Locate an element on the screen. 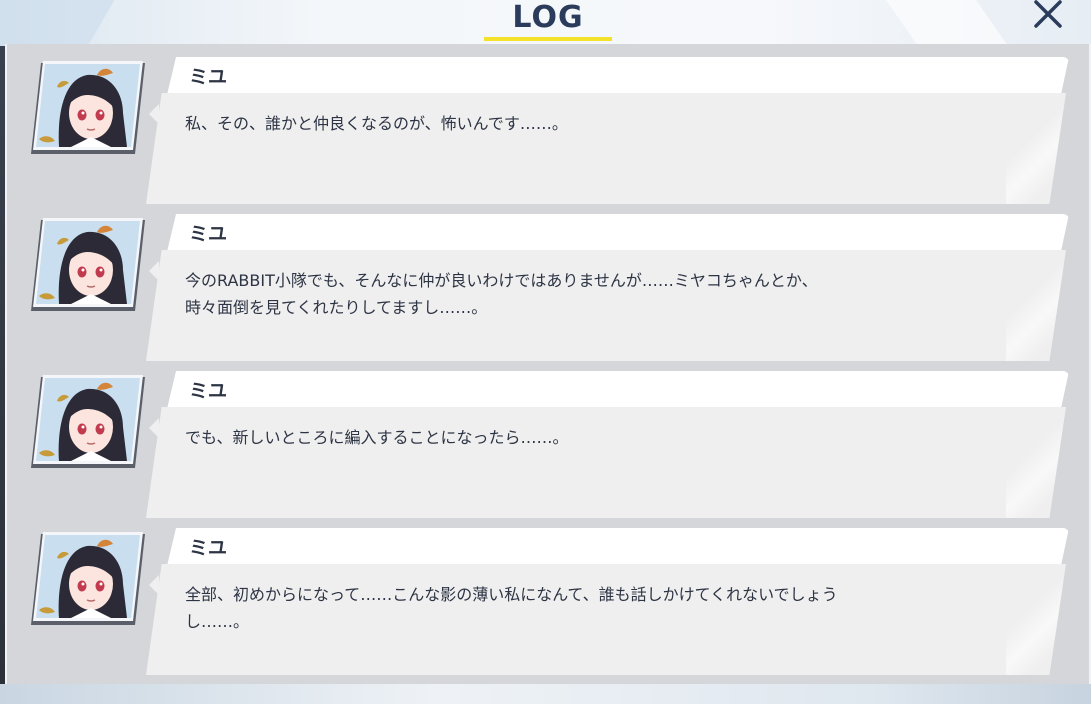 This screenshot has width=1091, height=704. close-button is located at coordinates (1048, 15).